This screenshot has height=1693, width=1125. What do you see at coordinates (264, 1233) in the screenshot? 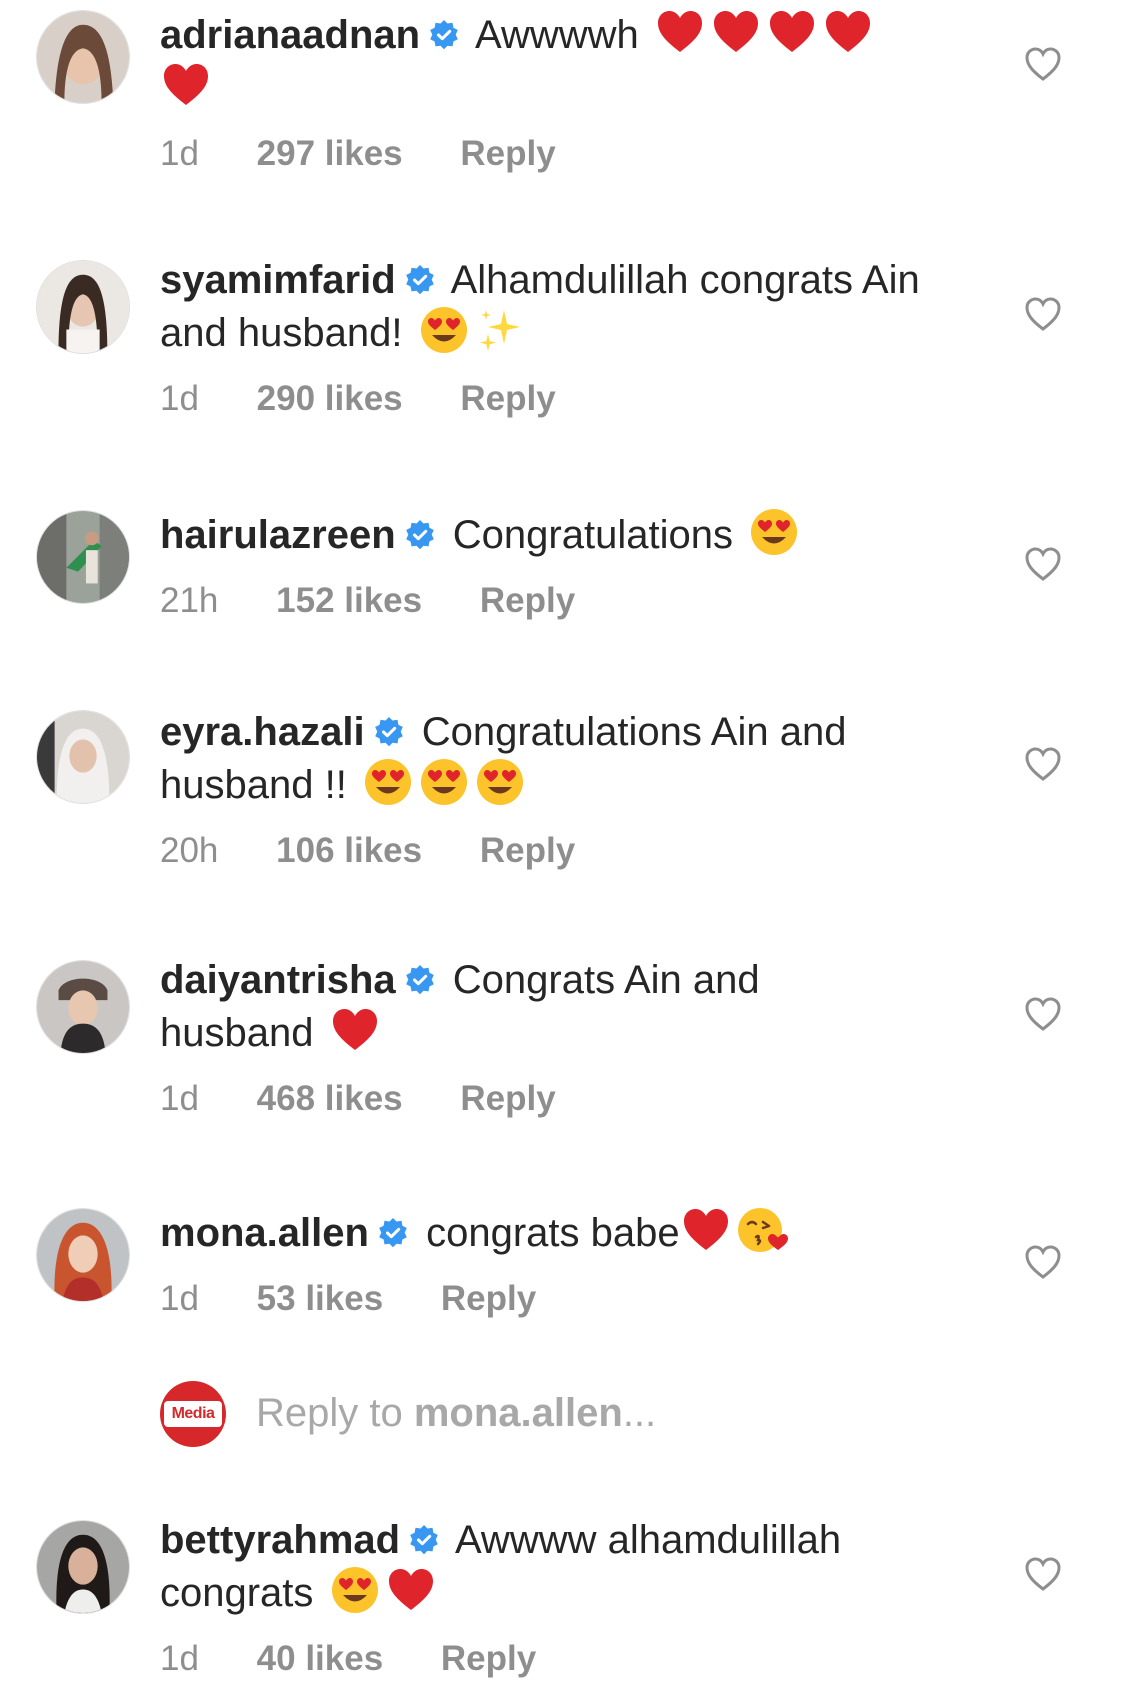
I see `username: mona.allen` at bounding box center [264, 1233].